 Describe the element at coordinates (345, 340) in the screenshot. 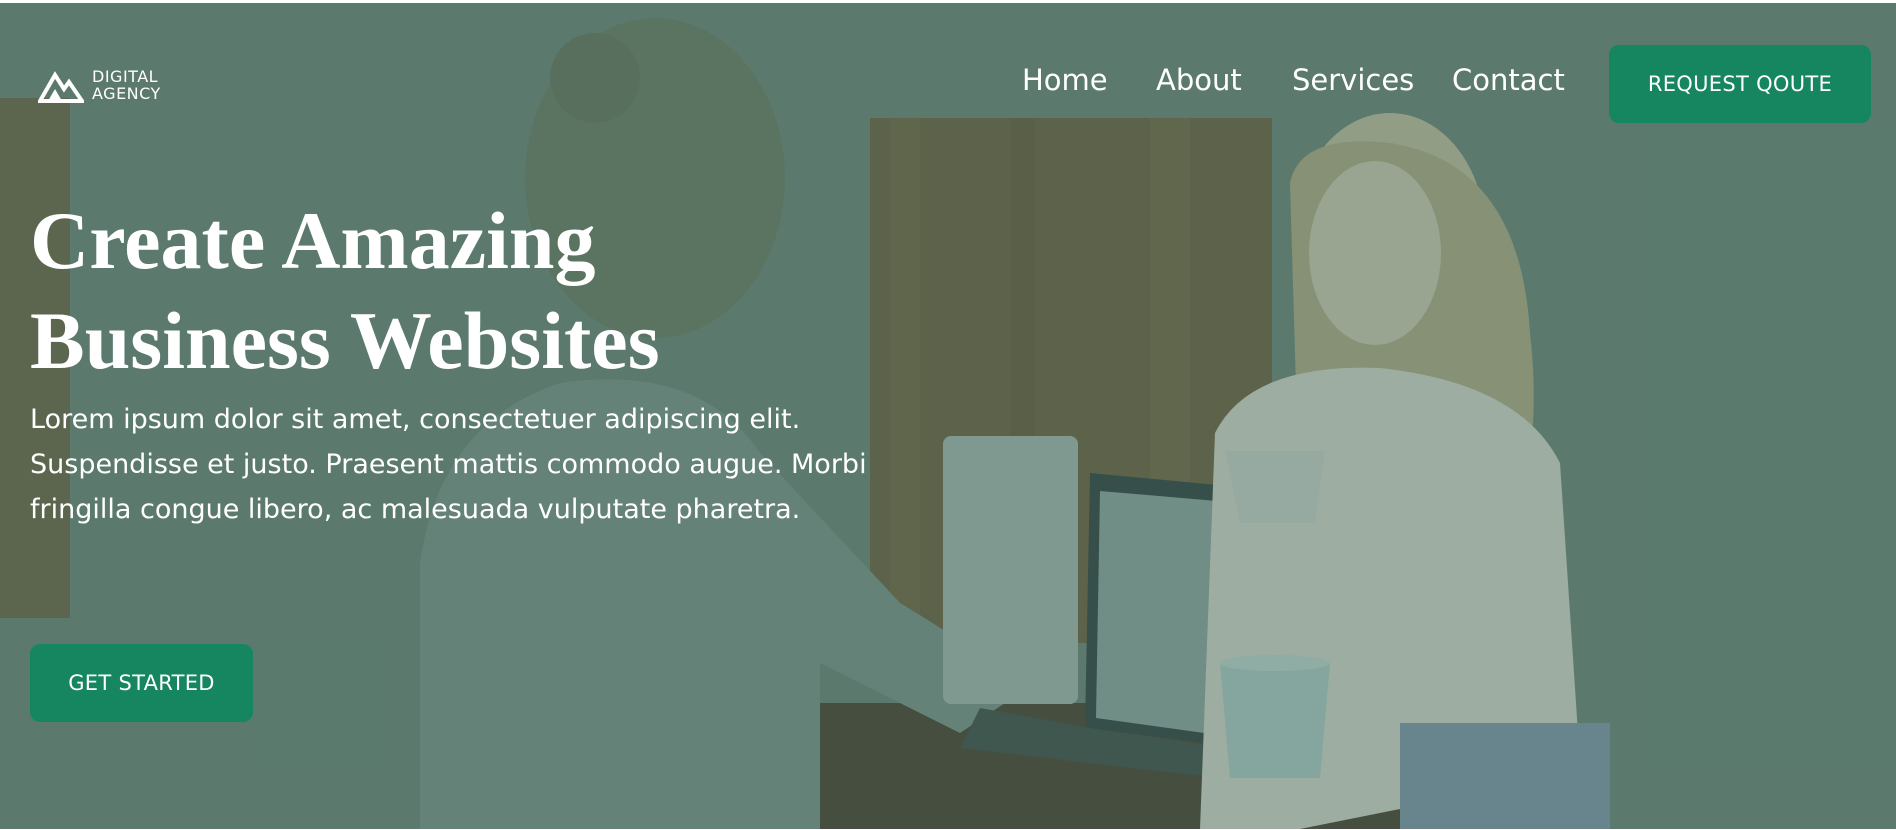

I see `hero-headline-line-2: Business Websites` at that location.